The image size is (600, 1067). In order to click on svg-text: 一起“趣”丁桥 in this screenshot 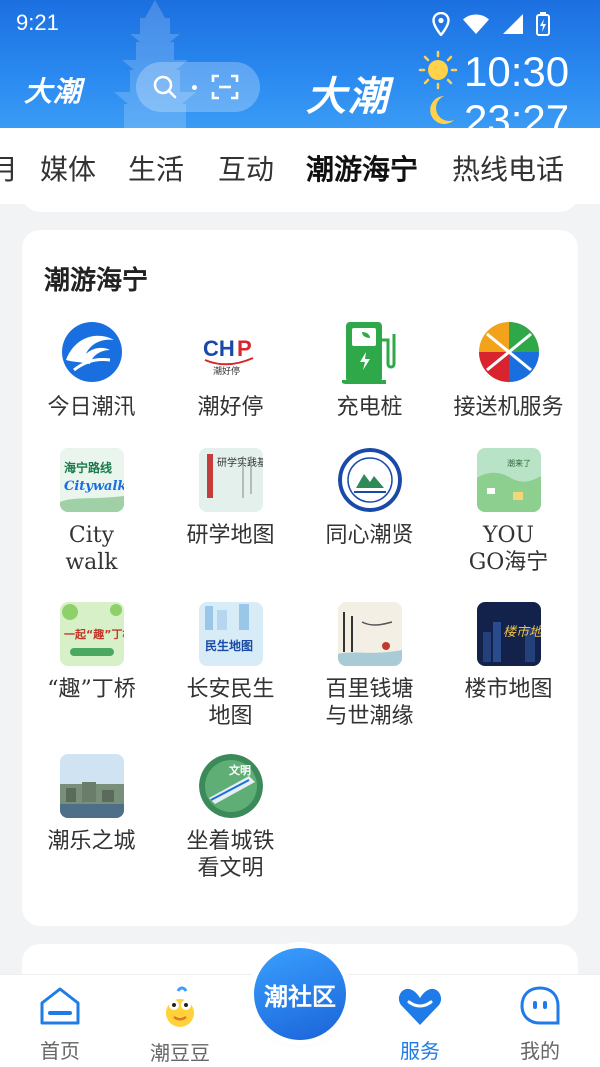, I will do `click(94, 634)`.